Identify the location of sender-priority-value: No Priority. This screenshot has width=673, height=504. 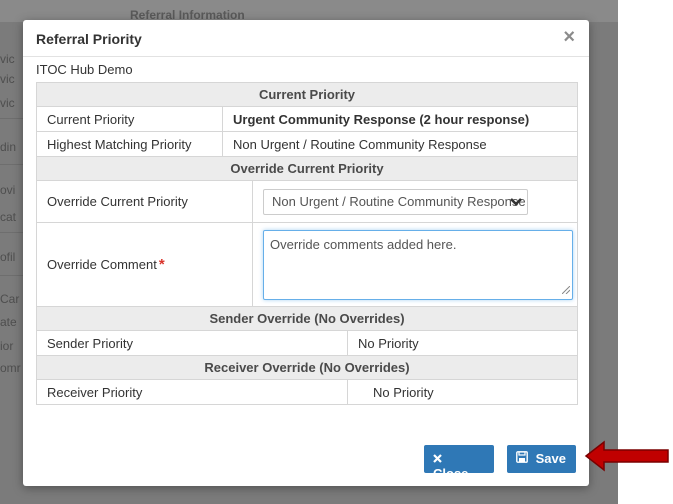
(462, 343).